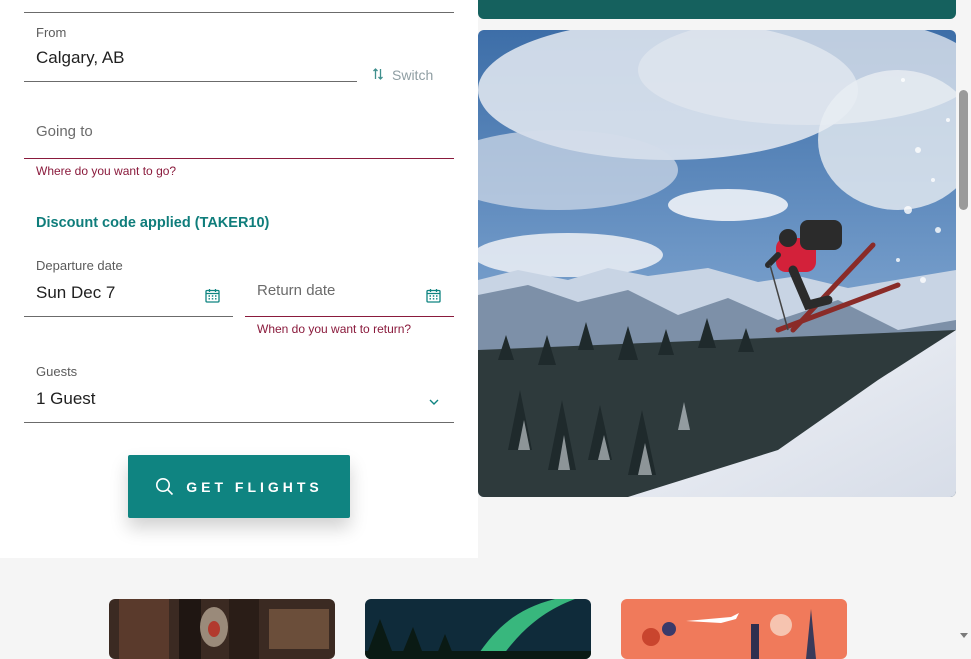  What do you see at coordinates (76, 292) in the screenshot?
I see `departure-date-value: Sun Dec 7` at bounding box center [76, 292].